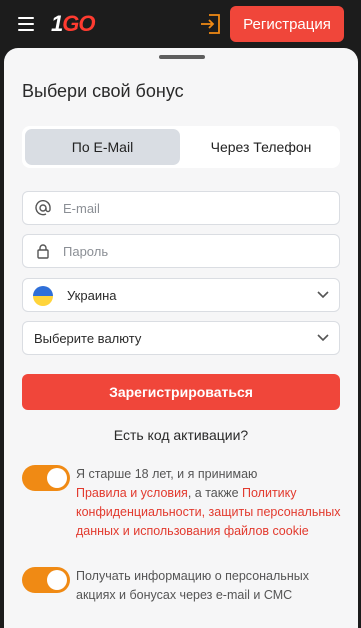 Image resolution: width=361 pixels, height=628 pixels. I want to click on ukraine-flag-icon, so click(43, 296).